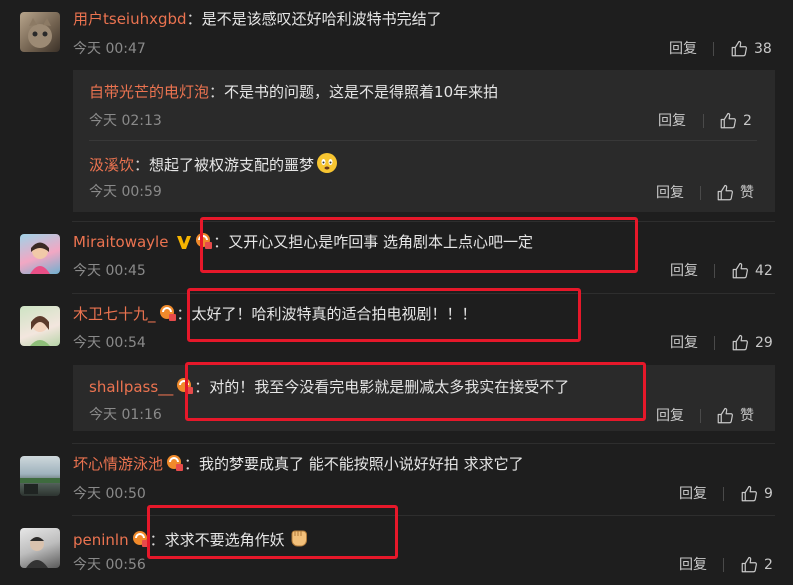  Describe the element at coordinates (327, 163) in the screenshot. I see `fearful-face-emoji-icon` at that location.